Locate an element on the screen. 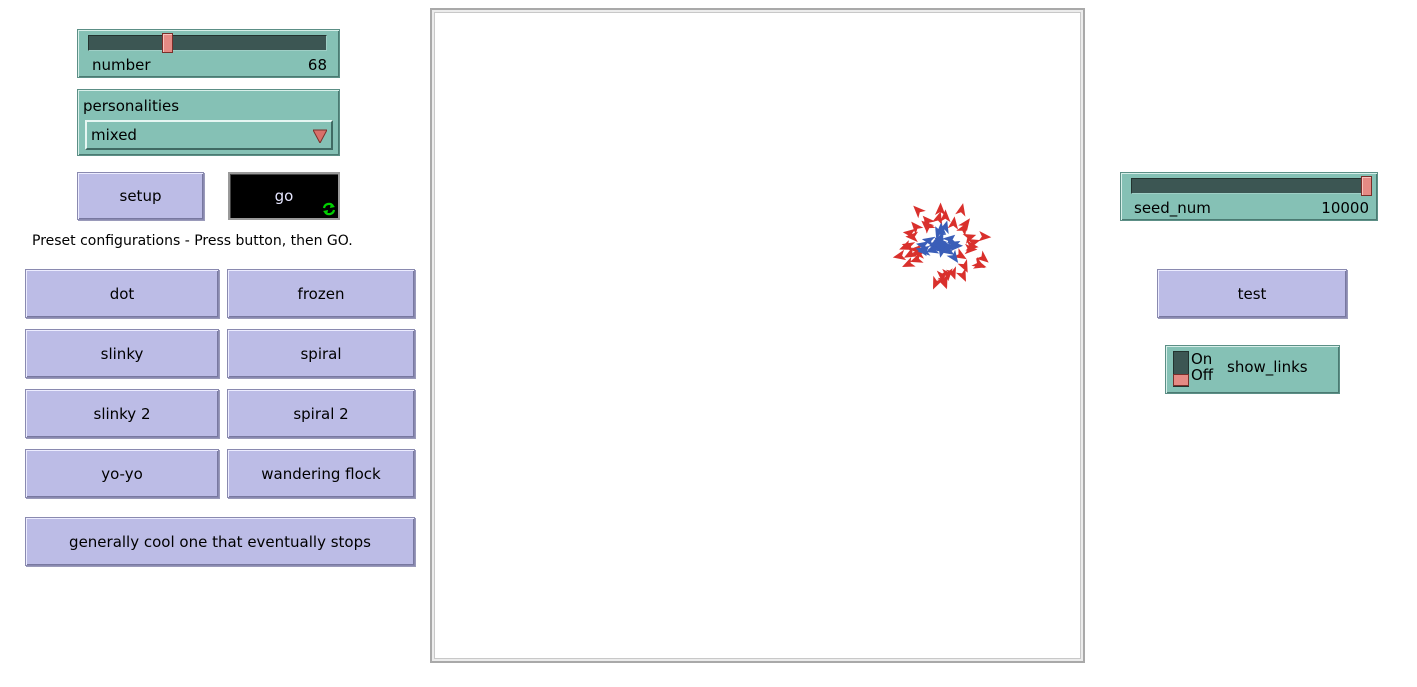 The image size is (1417, 687). personalities-dropdown: mixed is located at coordinates (209, 135).